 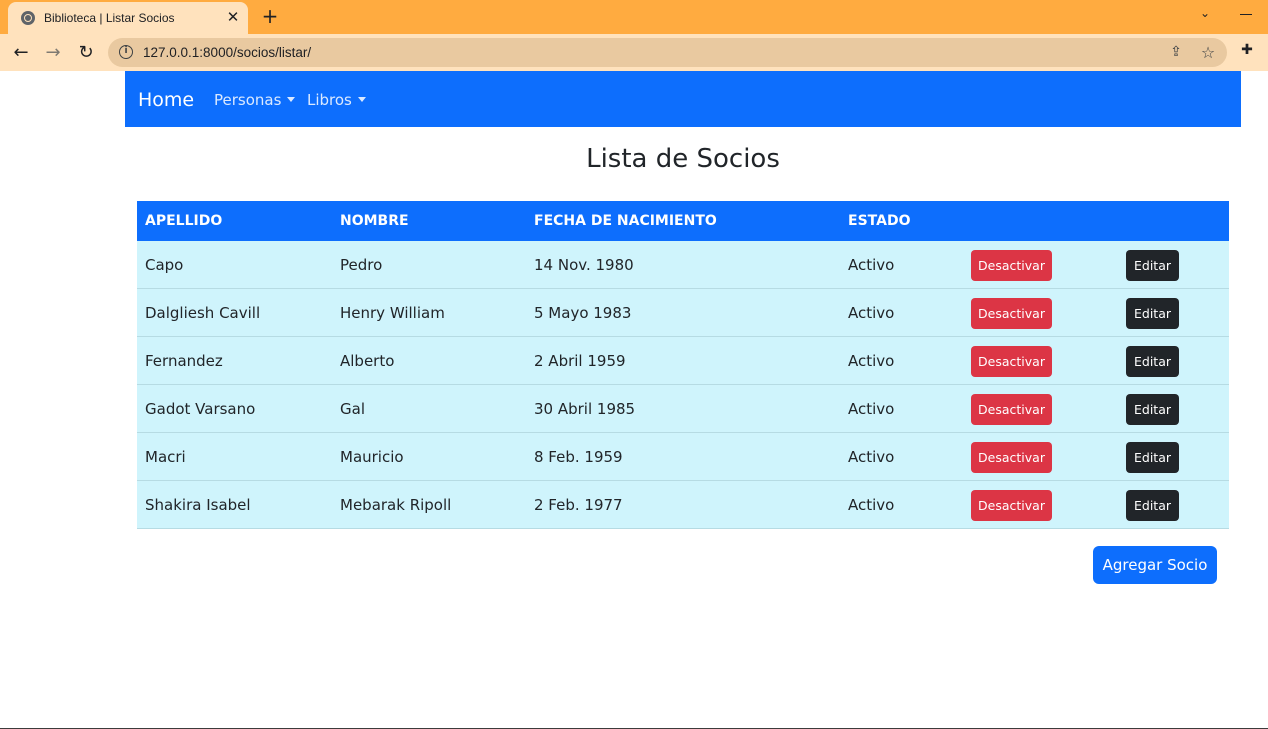 I want to click on cell-nombre: Pedro, so click(x=361, y=265).